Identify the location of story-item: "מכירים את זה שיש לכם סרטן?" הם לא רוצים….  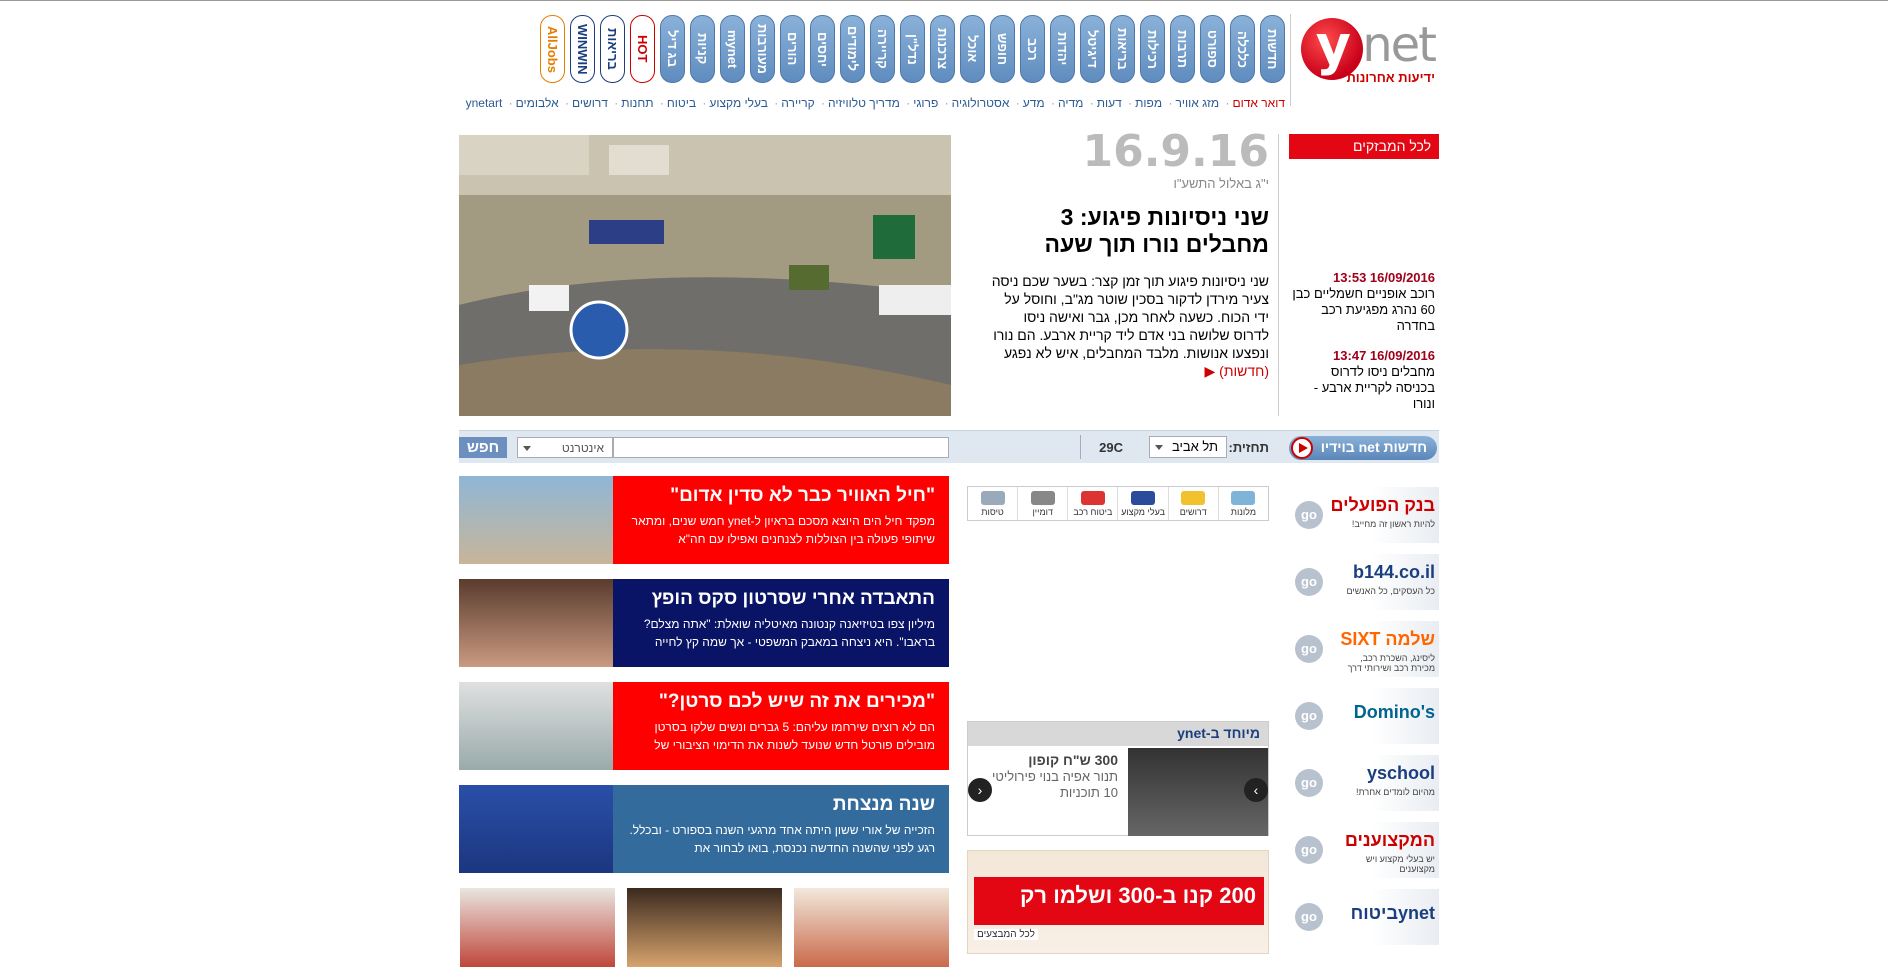
(704, 726).